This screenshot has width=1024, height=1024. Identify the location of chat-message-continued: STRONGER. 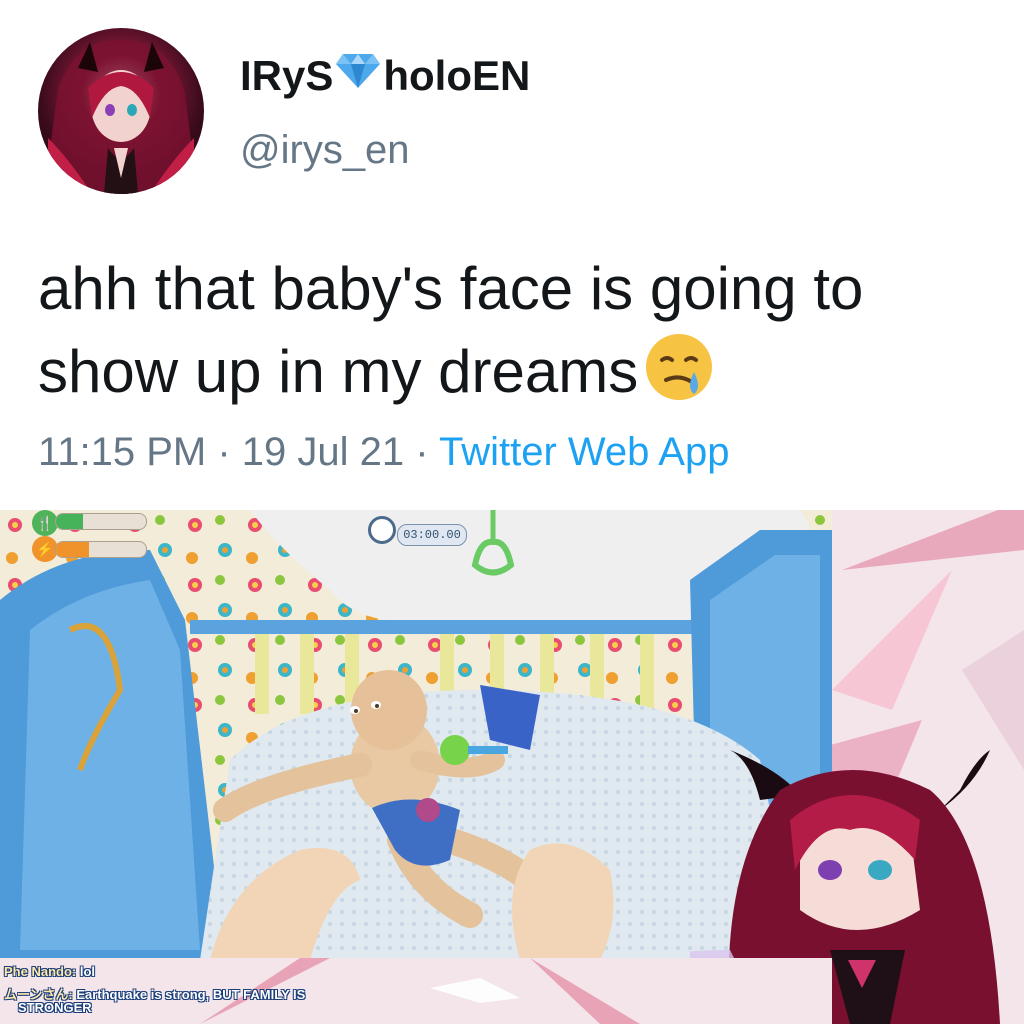
(55, 1007).